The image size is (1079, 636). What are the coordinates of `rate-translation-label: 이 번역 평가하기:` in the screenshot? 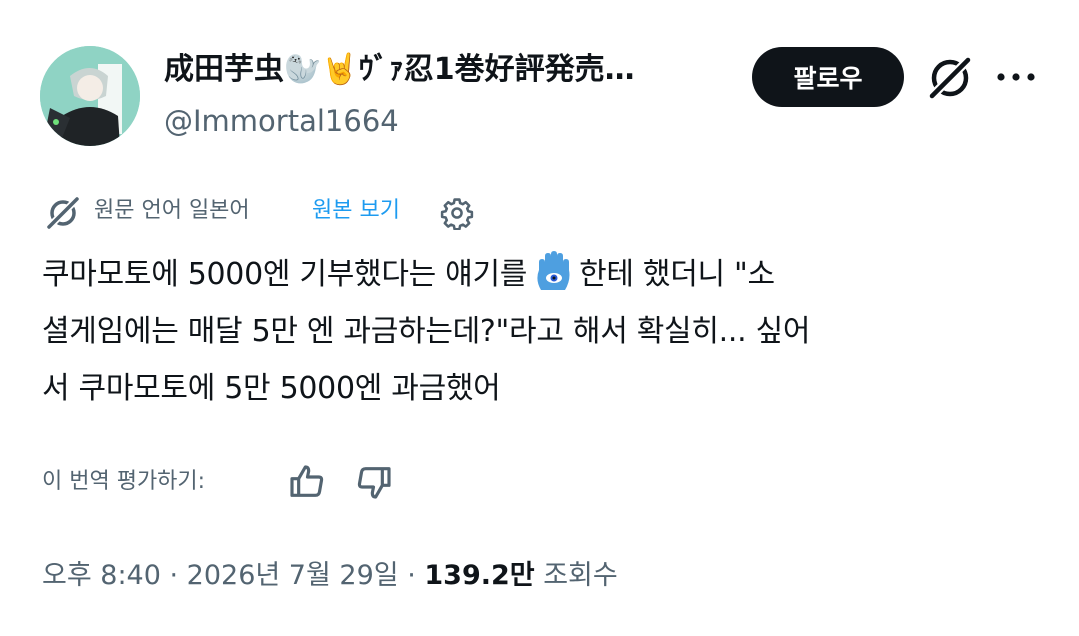 It's located at (124, 481).